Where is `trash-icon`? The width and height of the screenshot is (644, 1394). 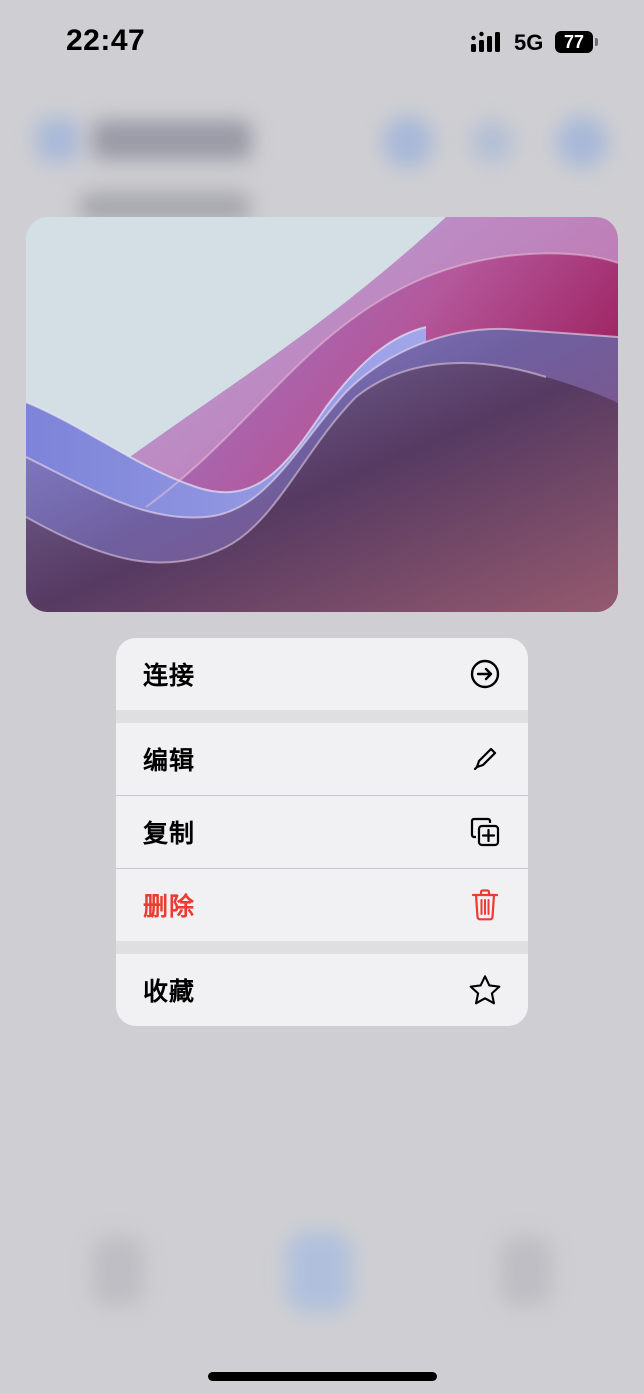 trash-icon is located at coordinates (485, 905).